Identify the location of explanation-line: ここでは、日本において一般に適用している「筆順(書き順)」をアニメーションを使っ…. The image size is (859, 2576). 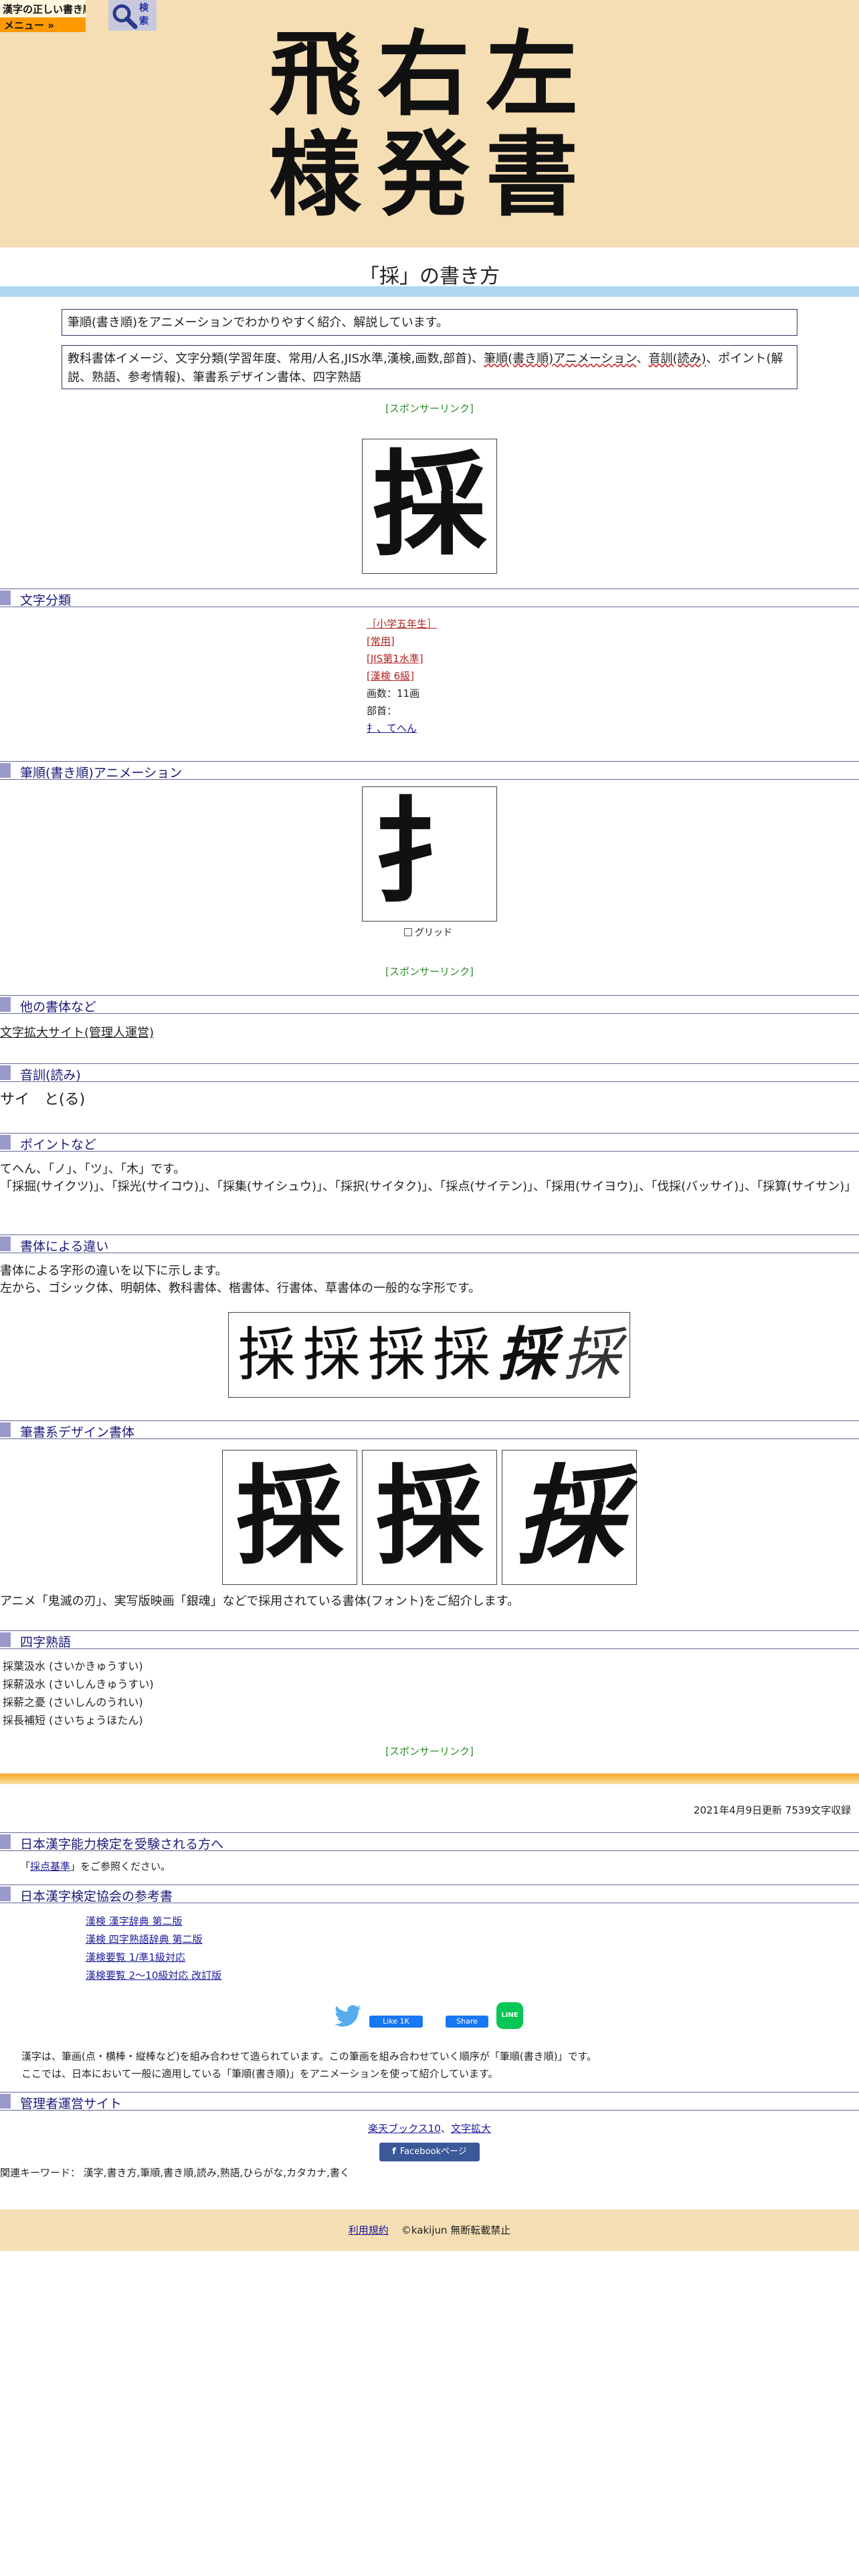
(259, 2074).